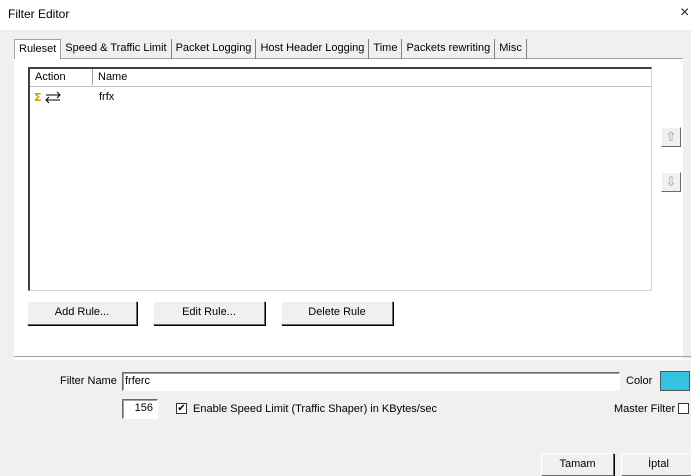 This screenshot has width=691, height=476. I want to click on sigma-exchange-icon: Σ, so click(52, 97).